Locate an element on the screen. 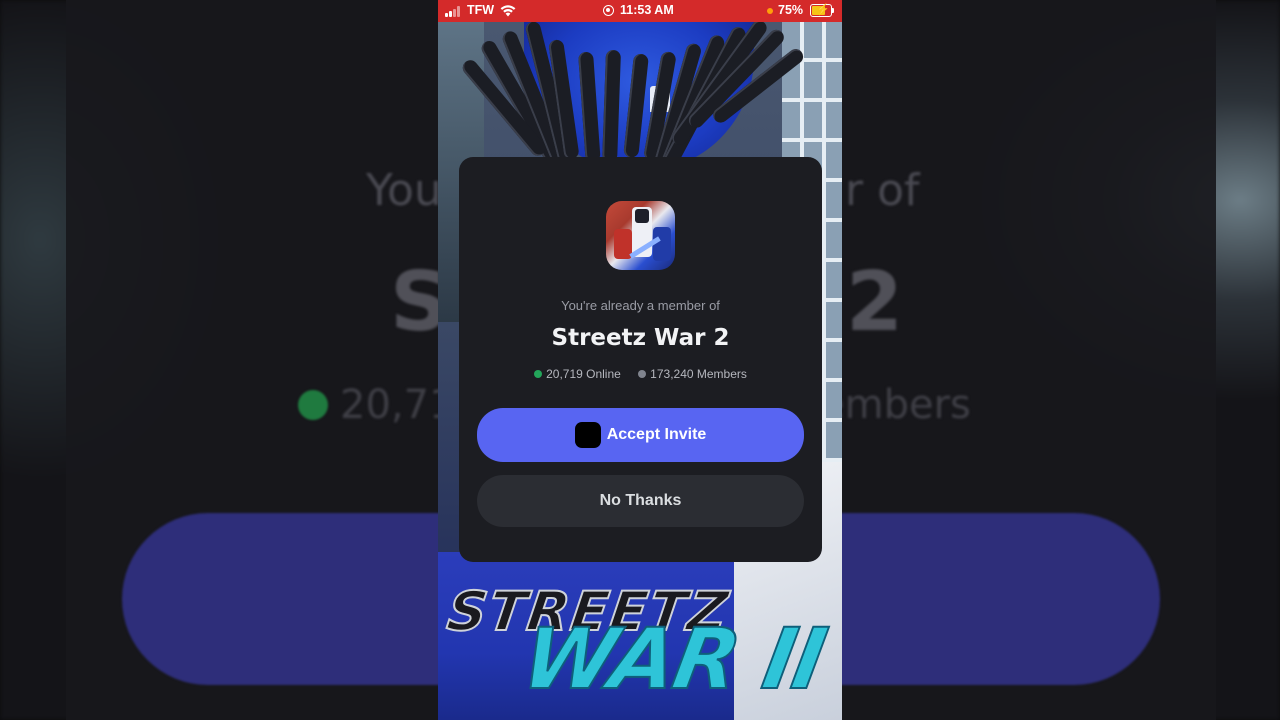 The image size is (1280, 720). privacy-indicator-dot is located at coordinates (770, 11).